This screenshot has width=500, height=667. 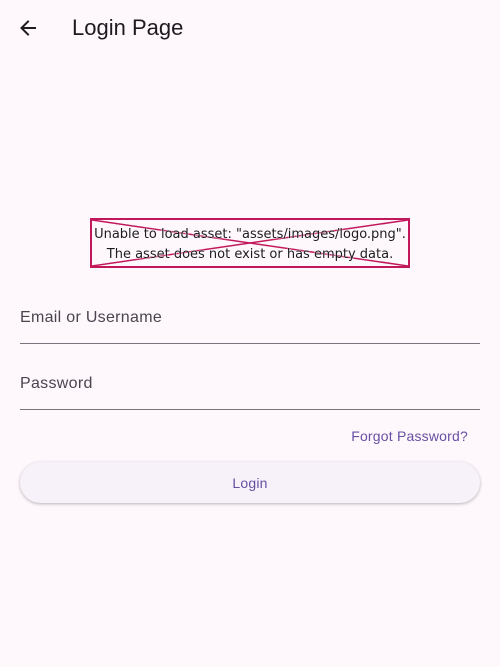 I want to click on login-button-label: Login, so click(x=250, y=482).